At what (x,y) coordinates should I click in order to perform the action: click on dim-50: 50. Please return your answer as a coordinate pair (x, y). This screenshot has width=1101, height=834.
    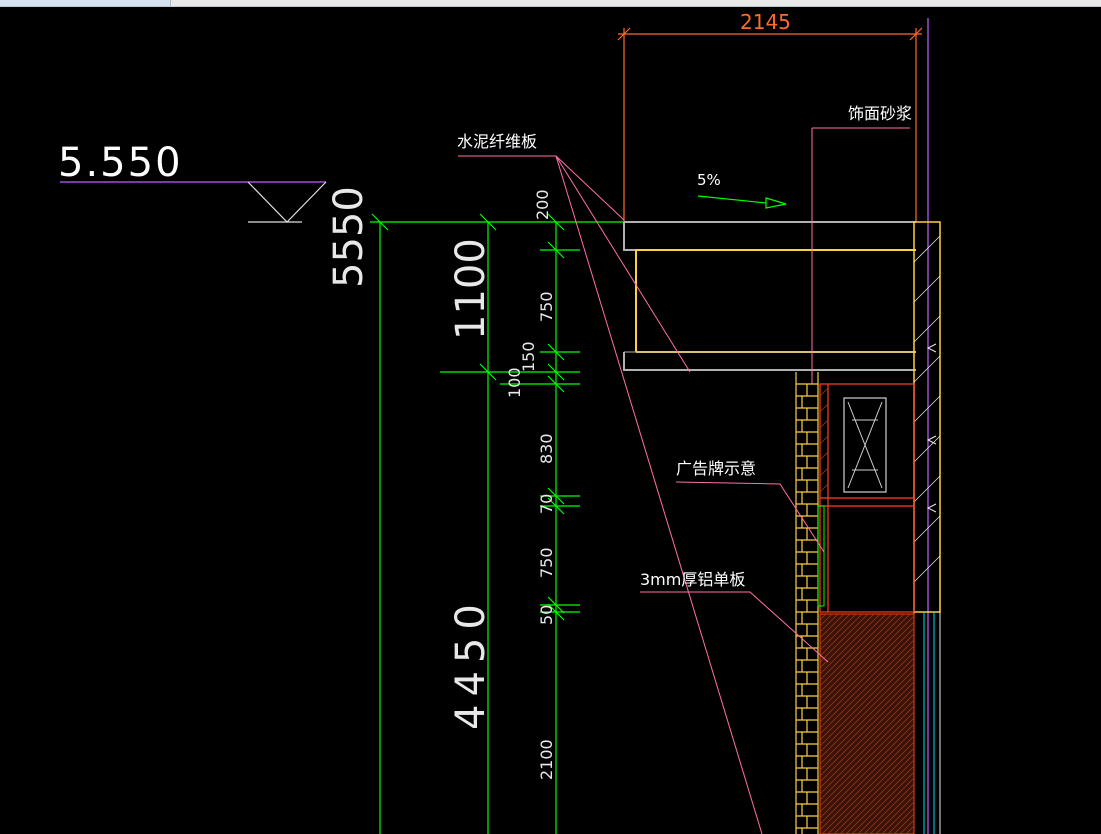
    Looking at the image, I should click on (546, 615).